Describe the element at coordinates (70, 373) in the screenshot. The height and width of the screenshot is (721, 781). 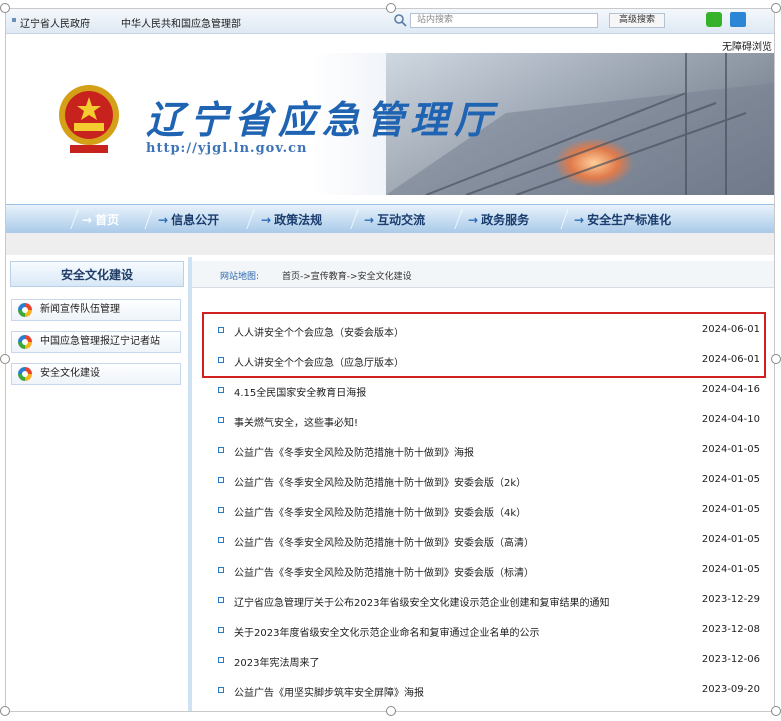
I see `sidebar-item-label: 安全文化建设` at that location.